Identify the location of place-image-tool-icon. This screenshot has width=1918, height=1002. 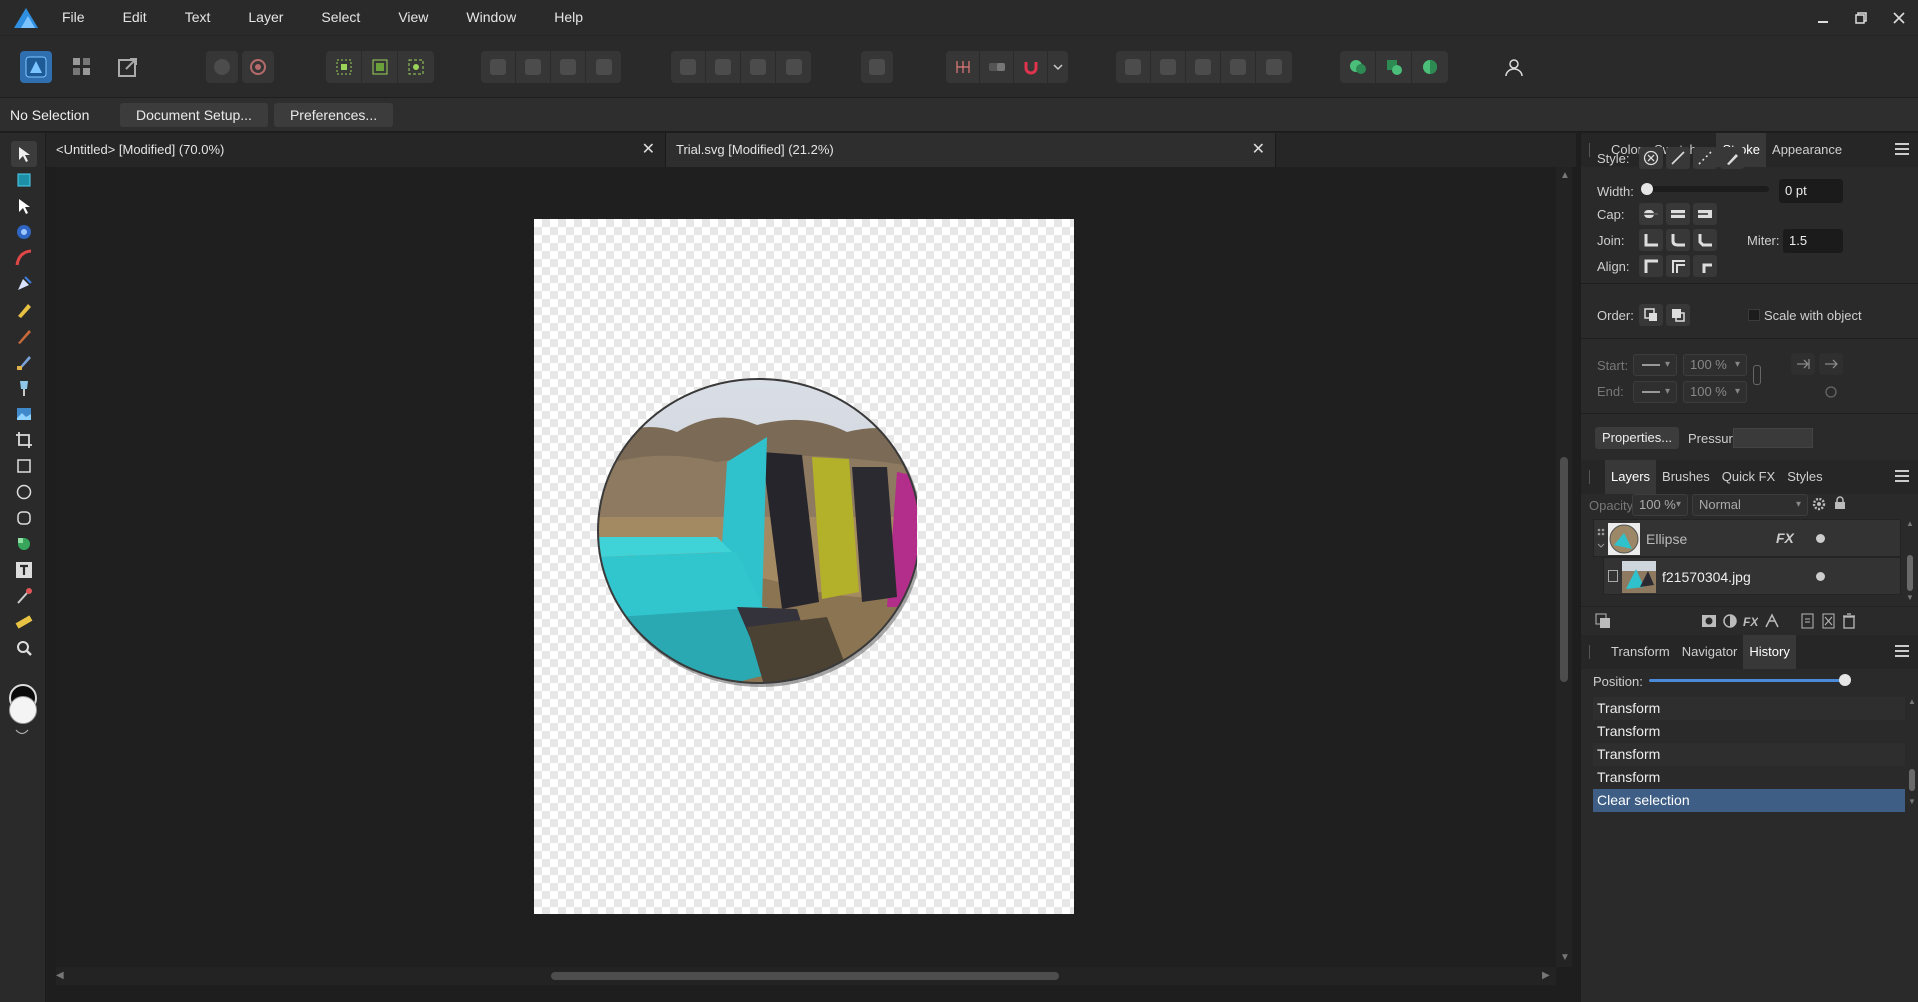
(24, 414).